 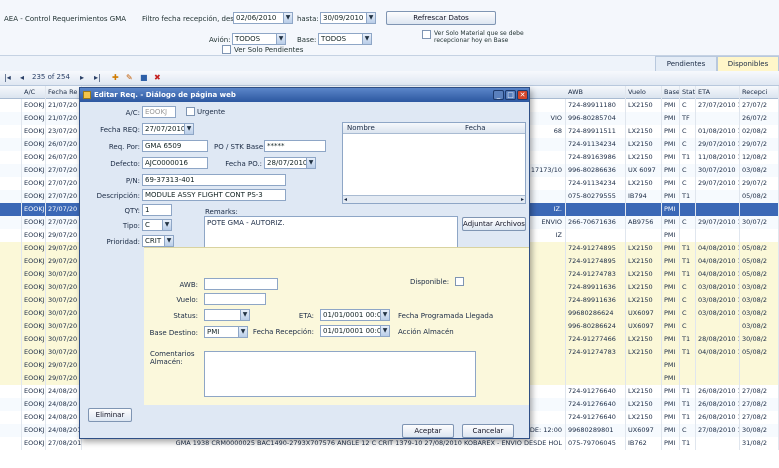 What do you see at coordinates (671, 92) in the screenshot?
I see `col-header-base: Base` at bounding box center [671, 92].